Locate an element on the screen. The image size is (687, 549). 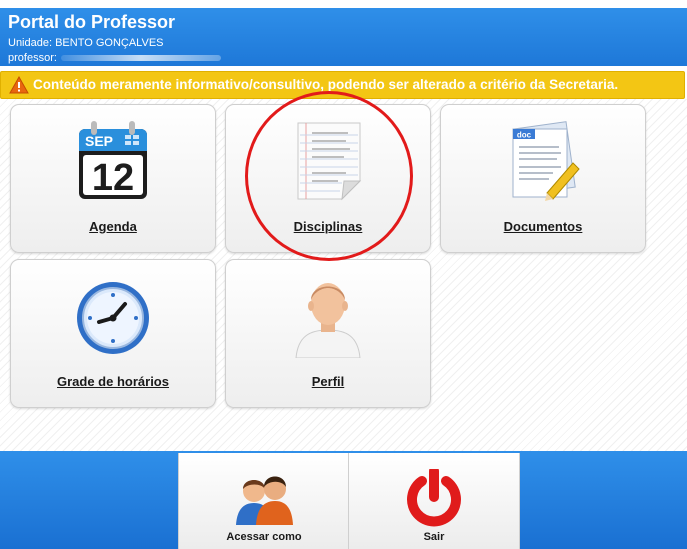
doc-tag: doc is located at coordinates (524, 135).